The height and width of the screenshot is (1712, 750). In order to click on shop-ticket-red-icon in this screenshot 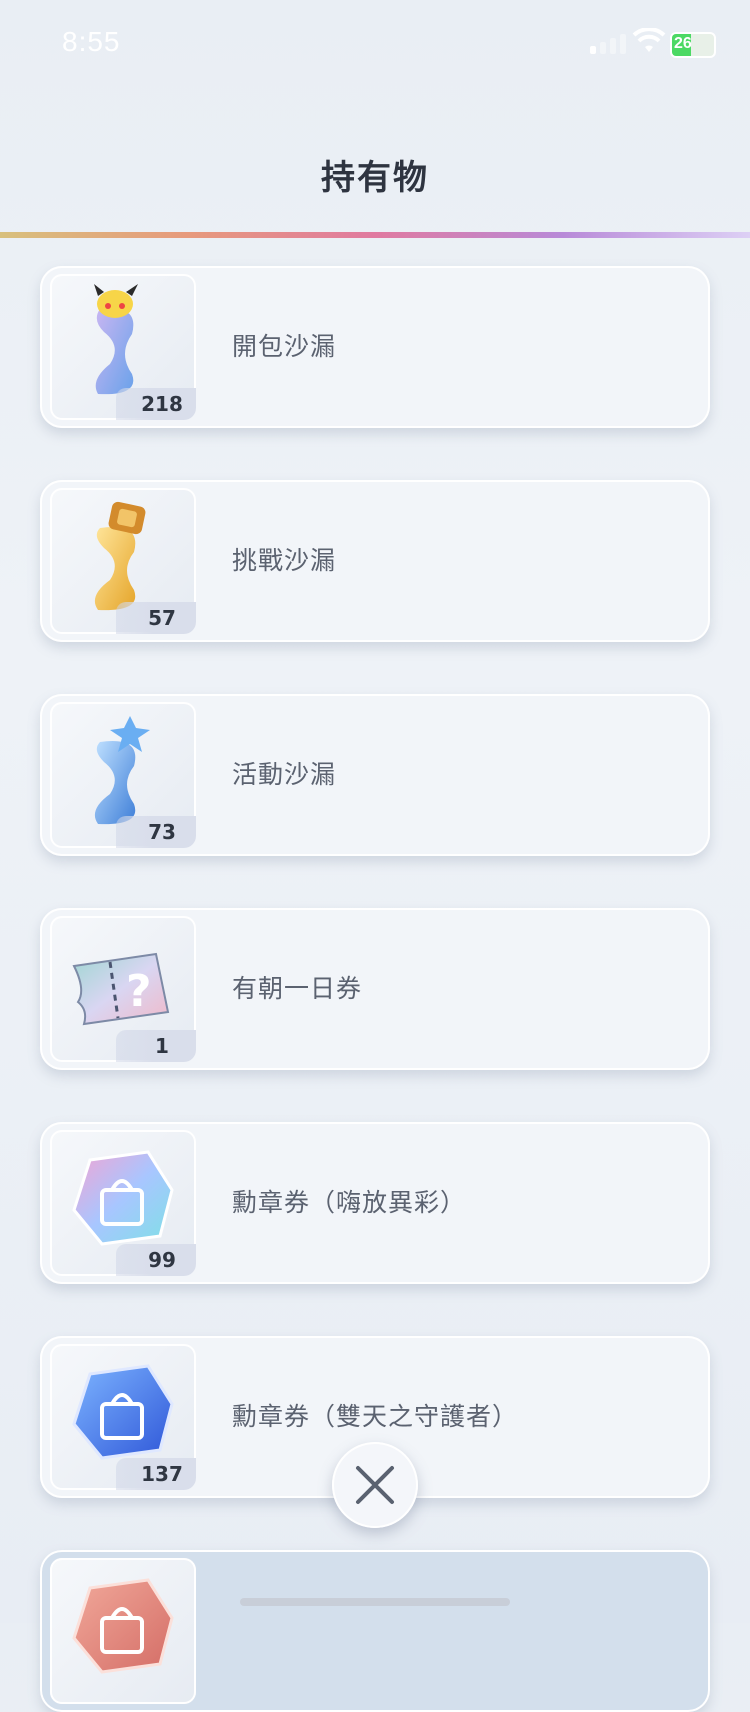, I will do `click(123, 1626)`.